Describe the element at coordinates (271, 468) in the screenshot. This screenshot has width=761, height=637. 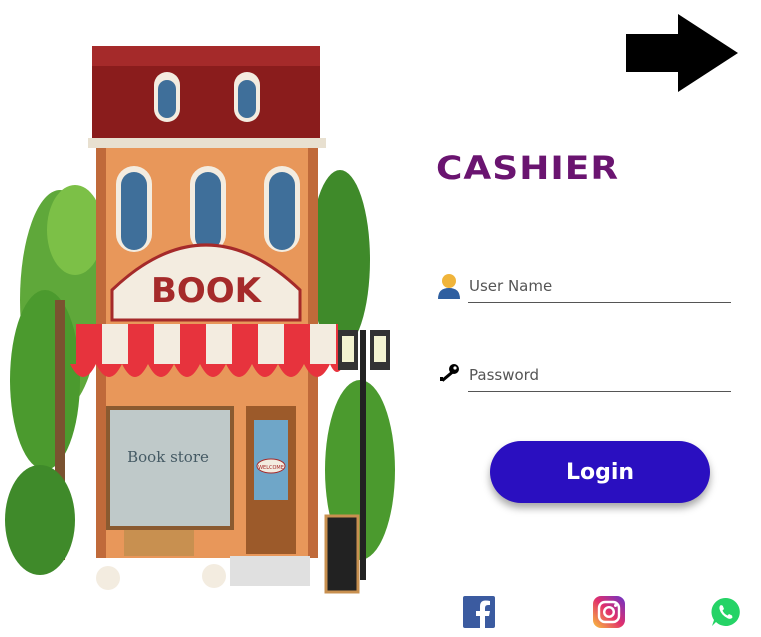
I see `door-sign: WELCOME` at that location.